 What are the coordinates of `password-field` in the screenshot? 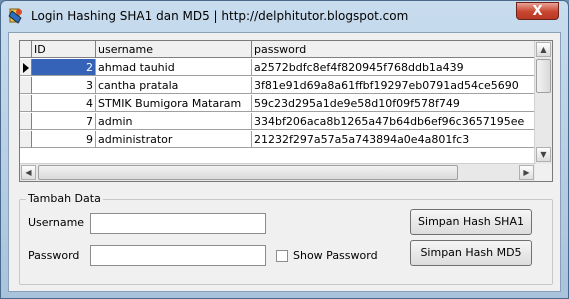 It's located at (178, 255).